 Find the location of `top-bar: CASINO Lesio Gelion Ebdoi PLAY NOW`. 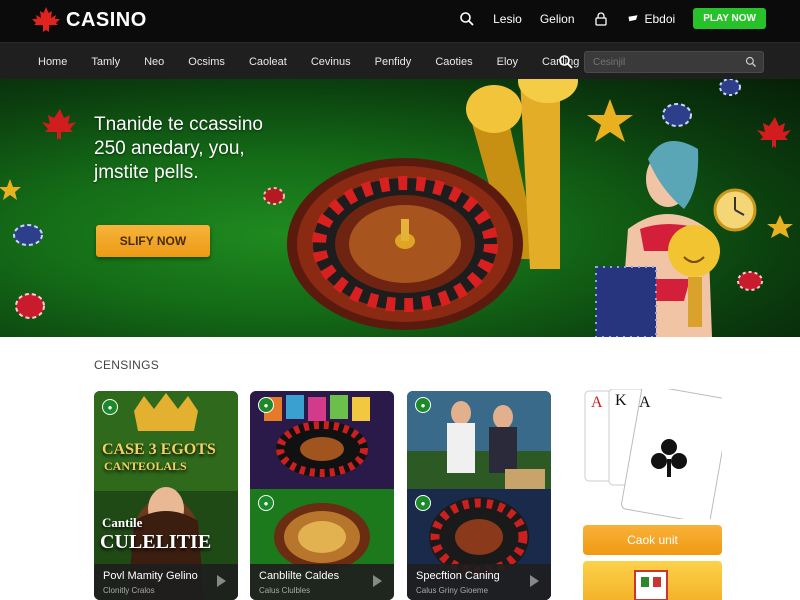

top-bar: CASINO Lesio Gelion Ebdoi PLAY NOW is located at coordinates (400, 21).